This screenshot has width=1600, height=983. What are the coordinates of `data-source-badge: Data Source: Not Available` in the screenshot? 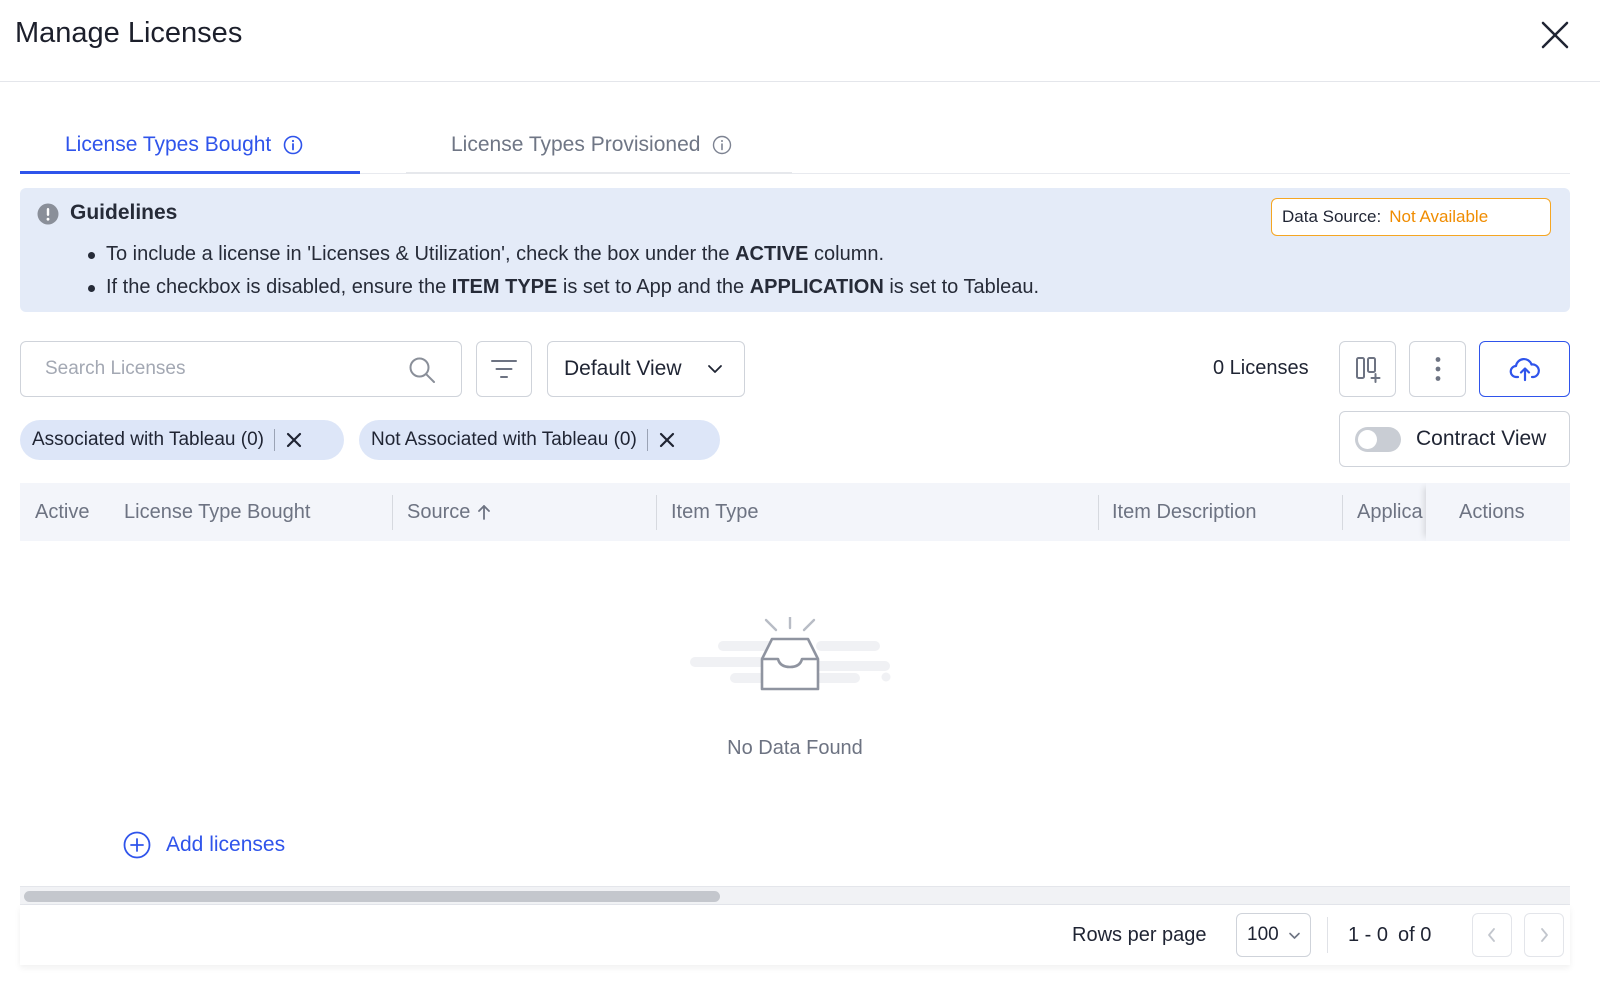 It's located at (1411, 217).